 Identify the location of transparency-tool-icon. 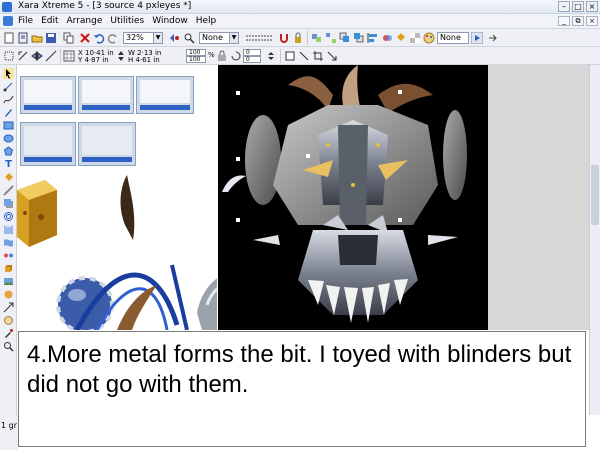
(8, 190).